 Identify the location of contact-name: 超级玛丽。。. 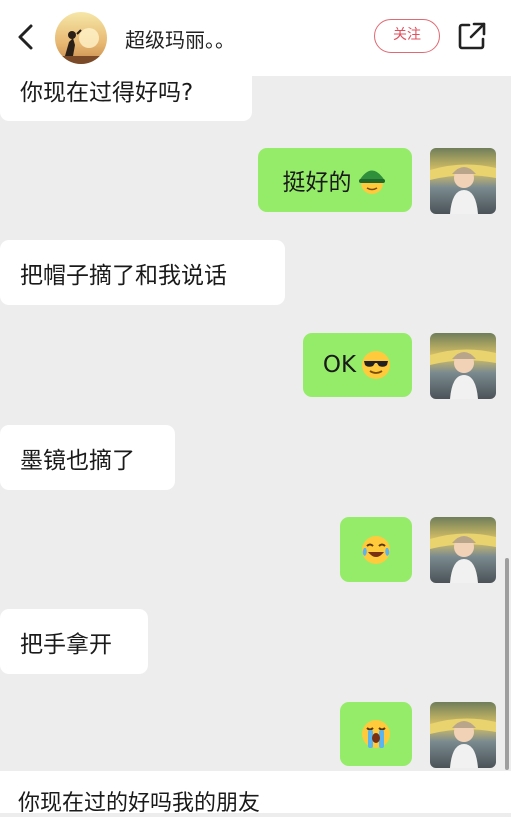
(180, 40).